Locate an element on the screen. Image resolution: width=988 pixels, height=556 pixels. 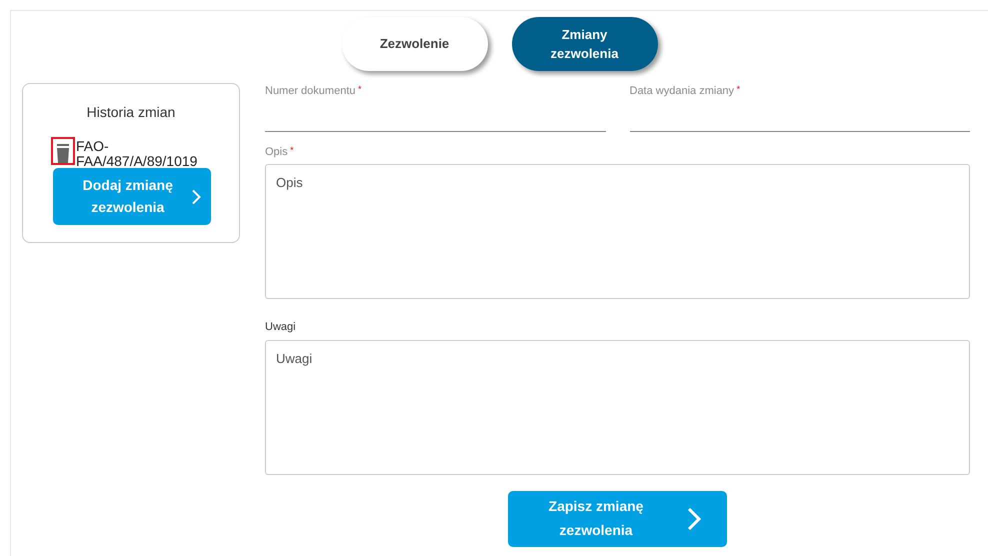
history-entry: FAO-FAA/487/A/89/1019 is located at coordinates (137, 153).